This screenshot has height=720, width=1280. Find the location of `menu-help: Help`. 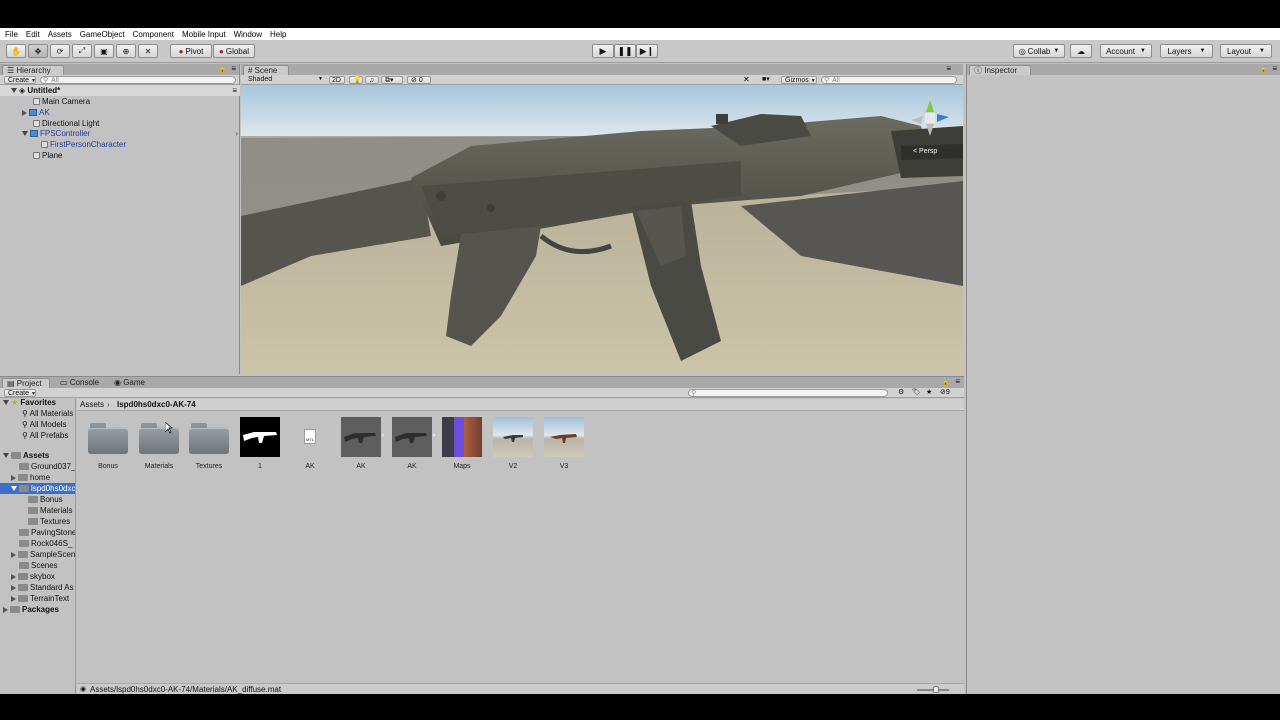

menu-help: Help is located at coordinates (278, 34).